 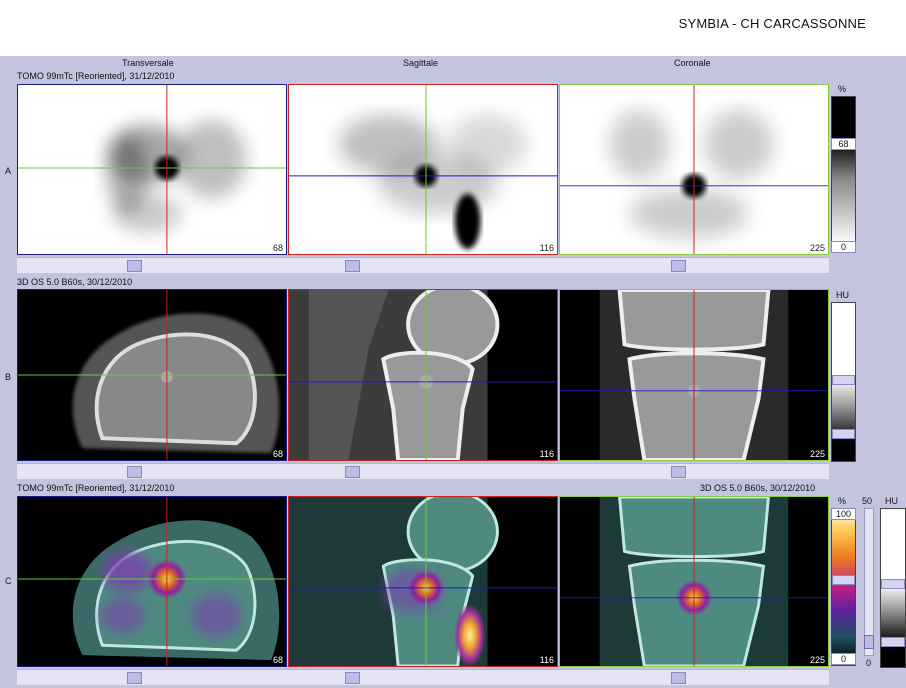 I want to click on row-b-slice-slider, so click(x=423, y=471).